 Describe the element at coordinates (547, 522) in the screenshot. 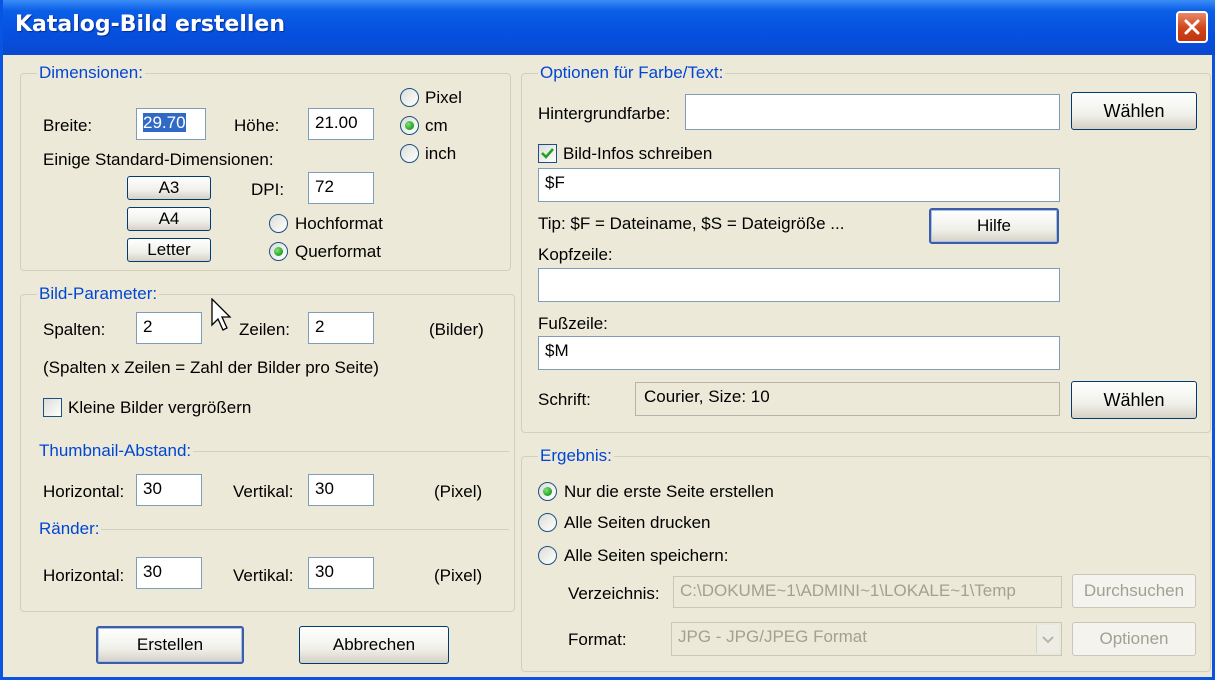

I see `print-all-pages-radio` at that location.